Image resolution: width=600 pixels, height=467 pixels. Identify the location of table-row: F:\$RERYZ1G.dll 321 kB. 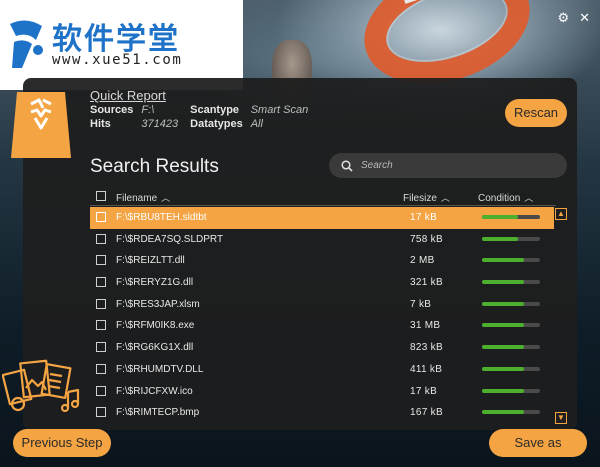
(322, 283).